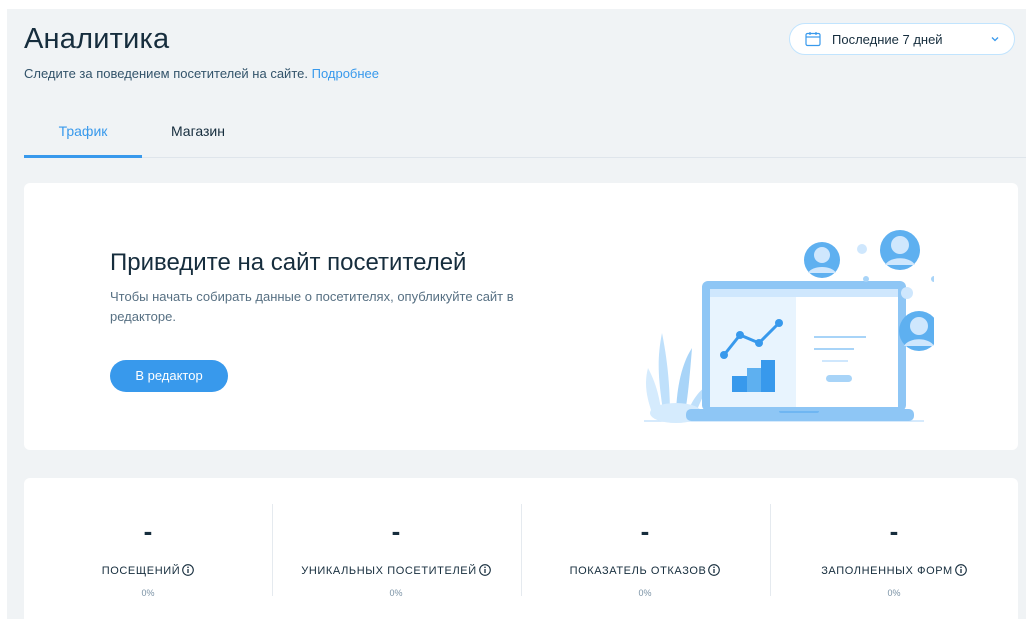 This screenshot has height=619, width=1026. I want to click on tab-traffic: Трафик, so click(83, 135).